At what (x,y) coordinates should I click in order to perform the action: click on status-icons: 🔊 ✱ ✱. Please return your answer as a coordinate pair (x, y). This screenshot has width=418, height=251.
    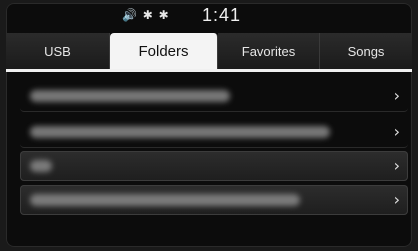
    Looking at the image, I should click on (146, 15).